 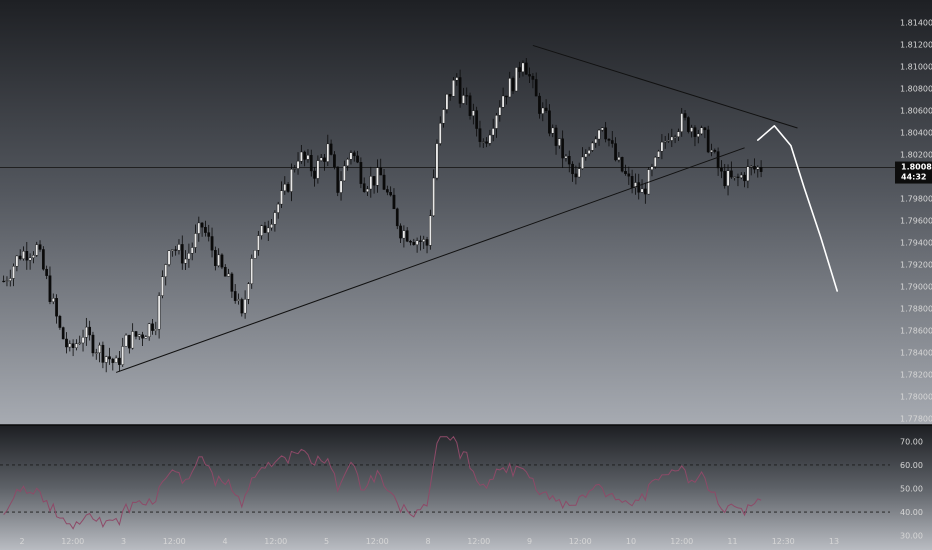 What do you see at coordinates (916, 353) in the screenshot?
I see `price-tick-label: 1.78400` at bounding box center [916, 353].